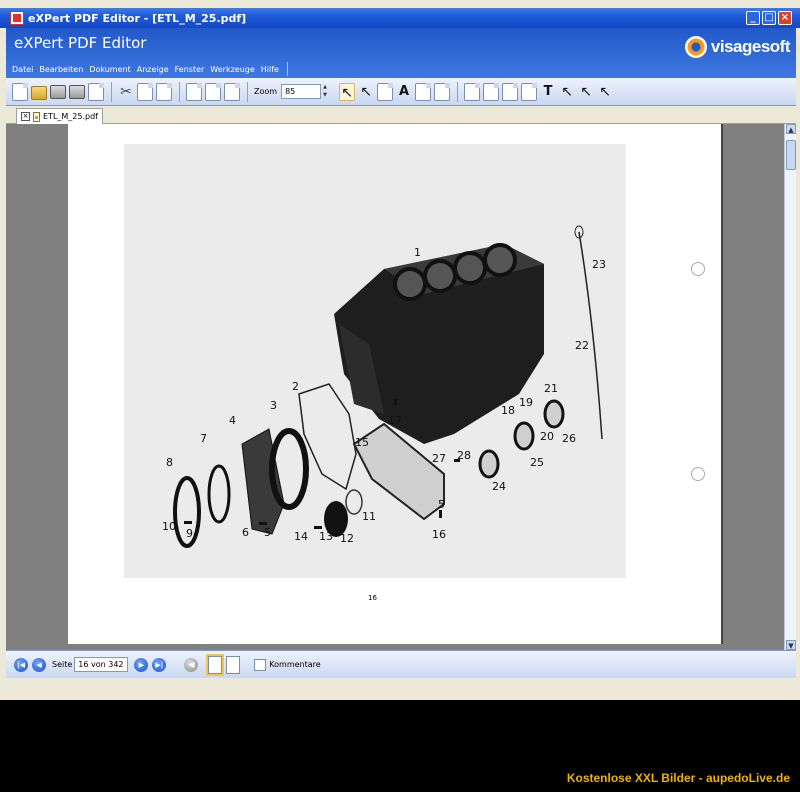 The image size is (800, 792). I want to click on menu-werkzeuge: Werkzeuge, so click(232, 69).